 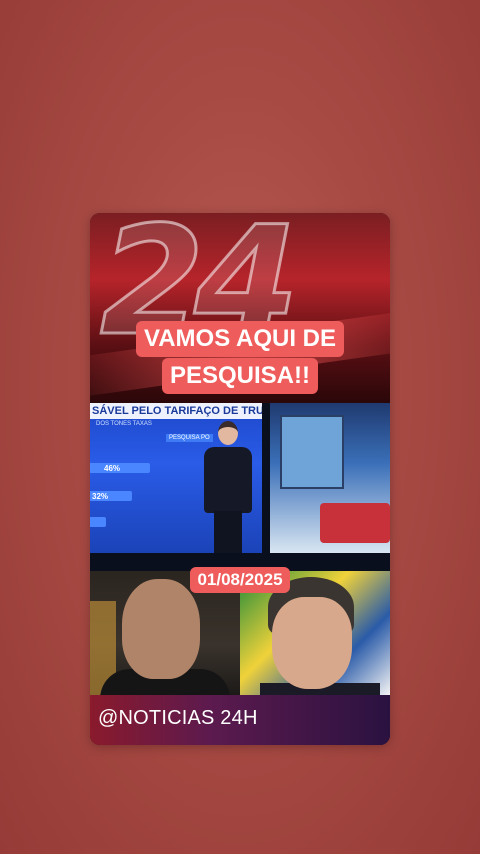 I want to click on date-badge: 01/08/2025, so click(x=240, y=580).